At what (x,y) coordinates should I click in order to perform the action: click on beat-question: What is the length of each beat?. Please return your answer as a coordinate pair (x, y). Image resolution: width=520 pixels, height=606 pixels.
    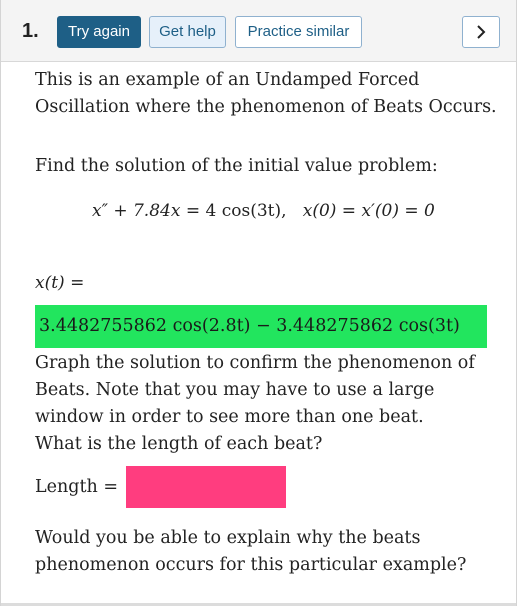
    Looking at the image, I should click on (179, 444).